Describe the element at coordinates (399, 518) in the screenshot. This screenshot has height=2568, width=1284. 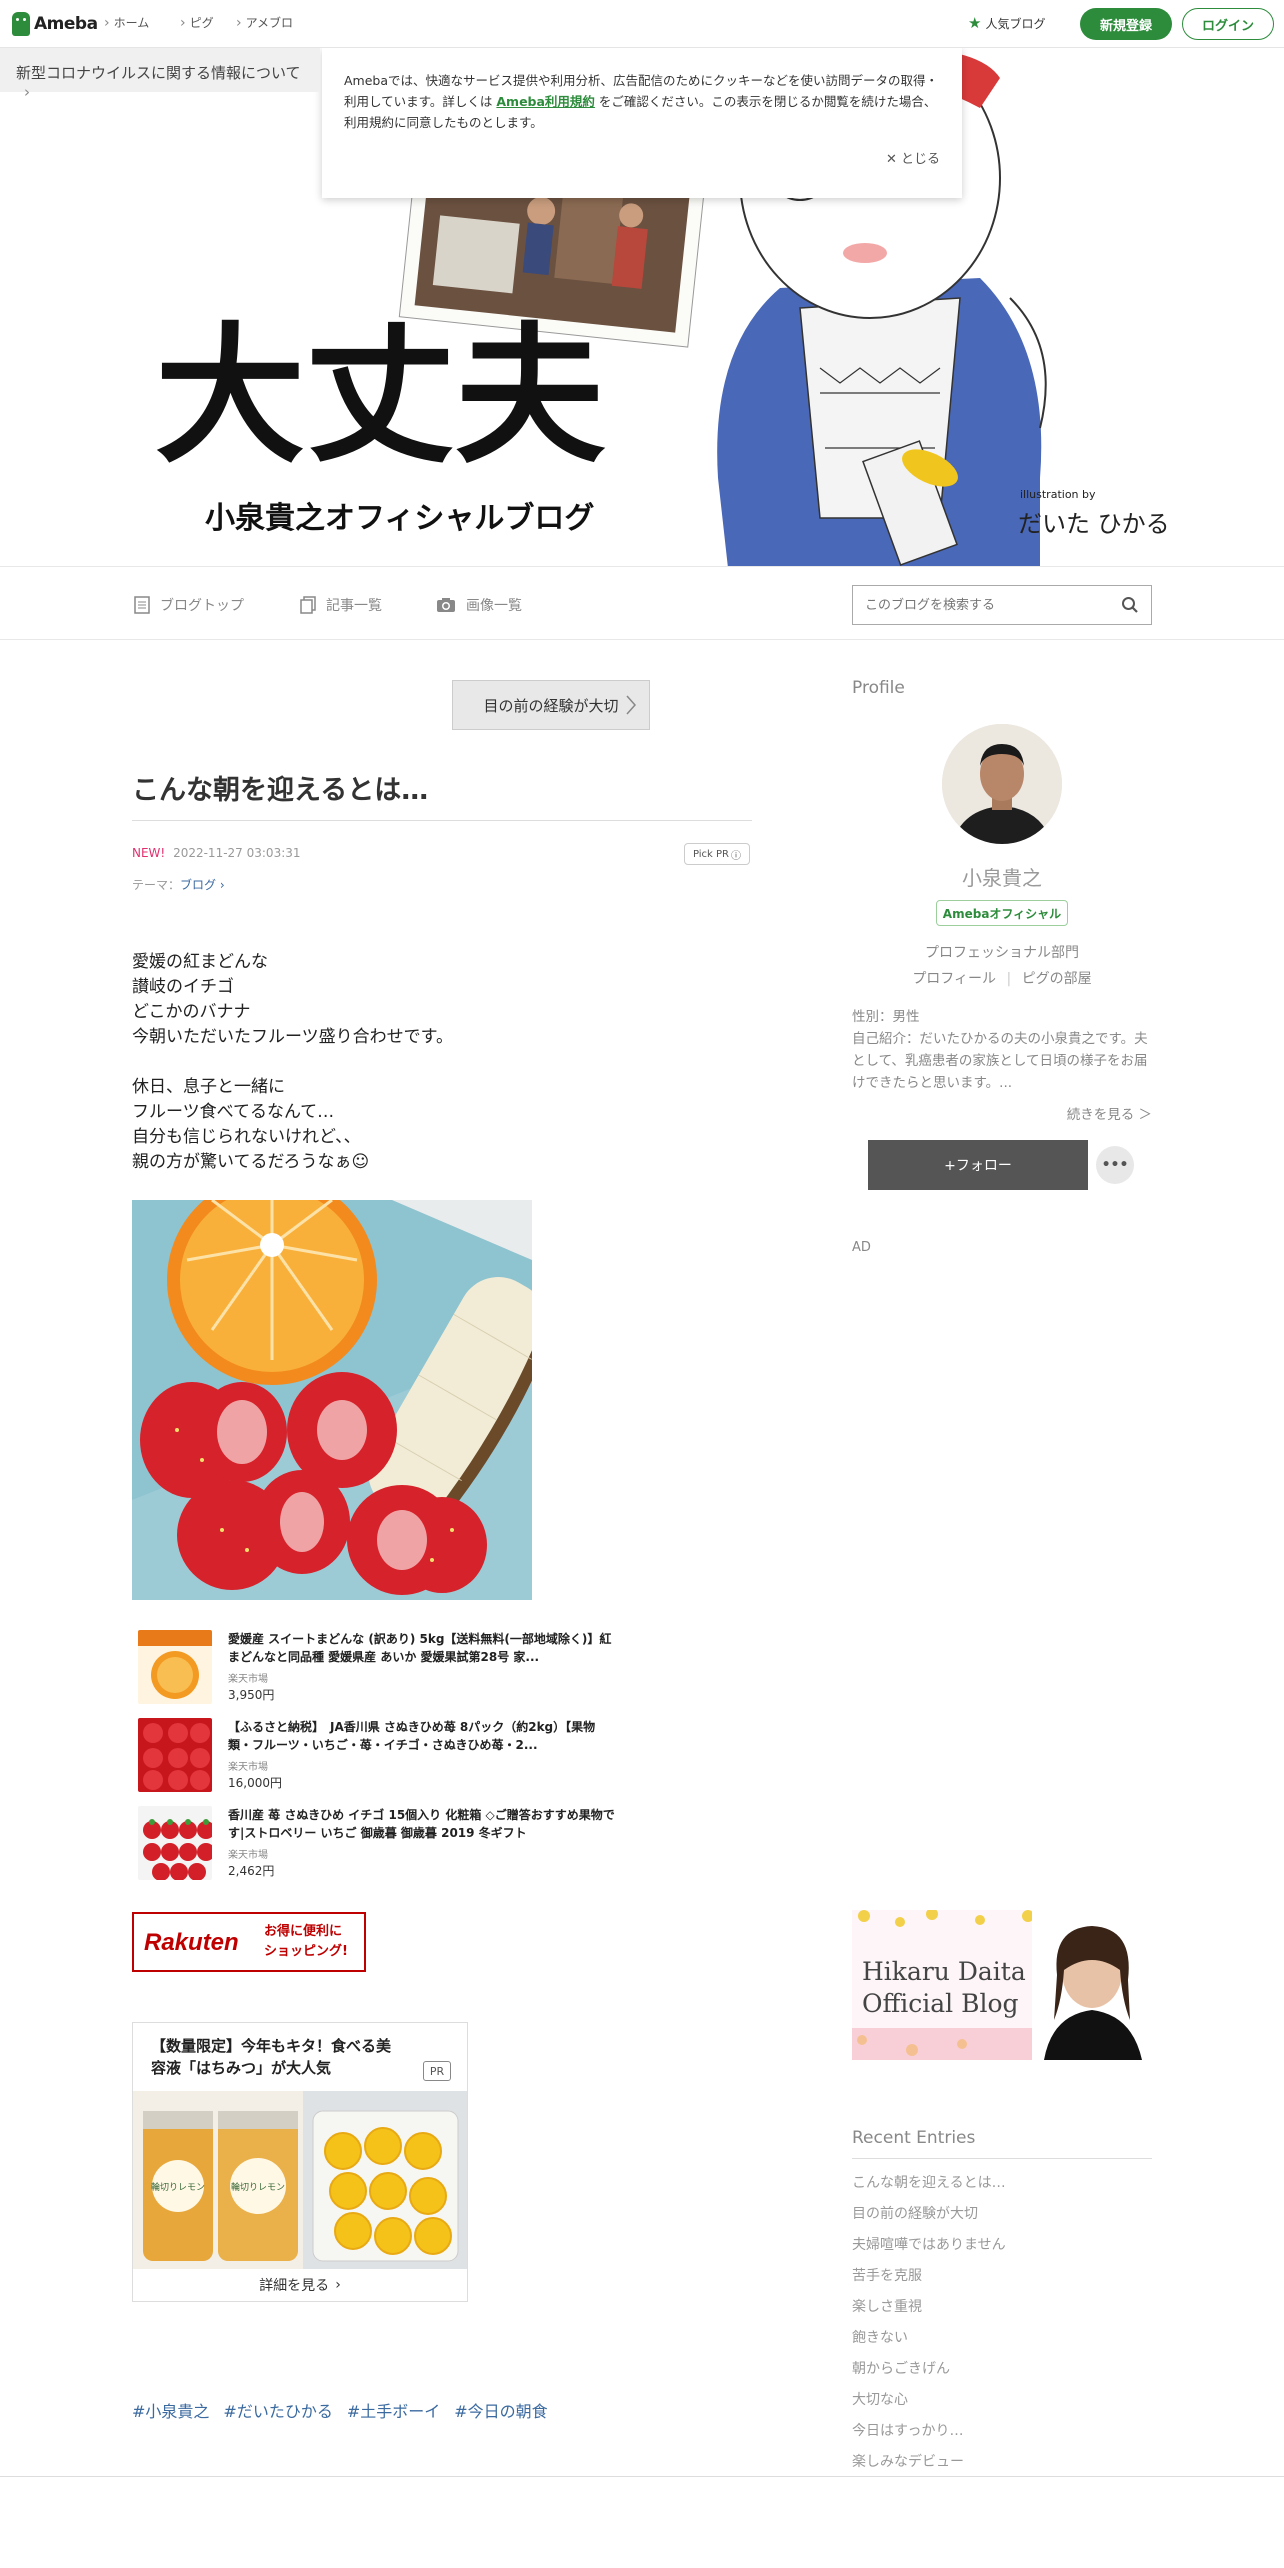
I see `header-subtitle: 小泉貴之オフィシャルブログ` at that location.